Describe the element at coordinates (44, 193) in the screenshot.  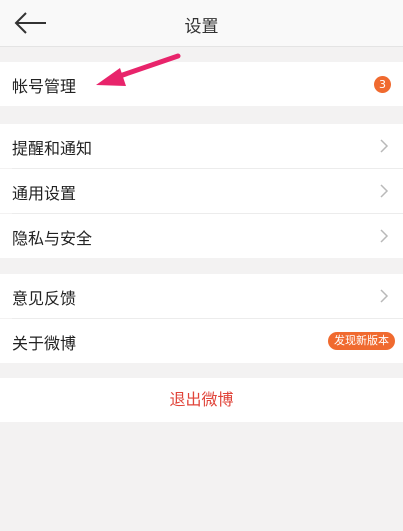
I see `general-settings-label: 通用设置` at that location.